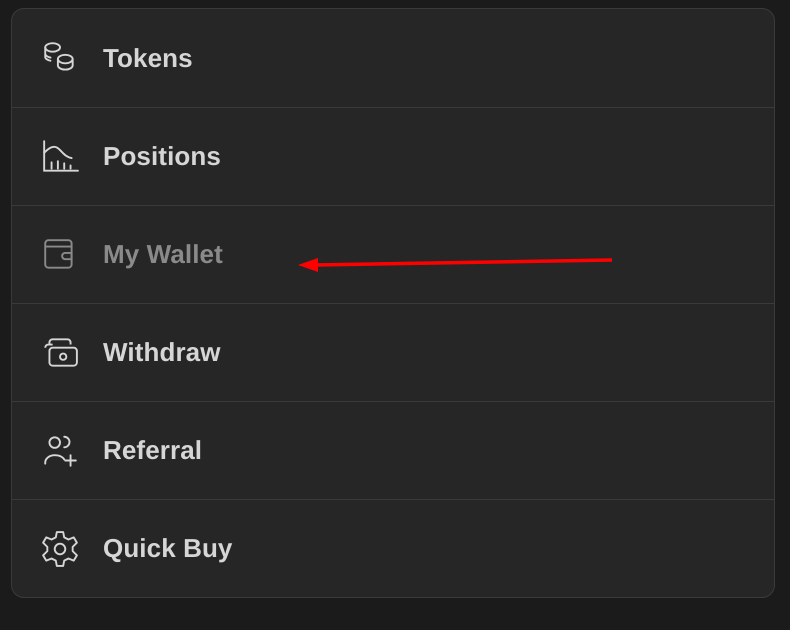  What do you see at coordinates (152, 450) in the screenshot?
I see `menu-item: Referral` at bounding box center [152, 450].